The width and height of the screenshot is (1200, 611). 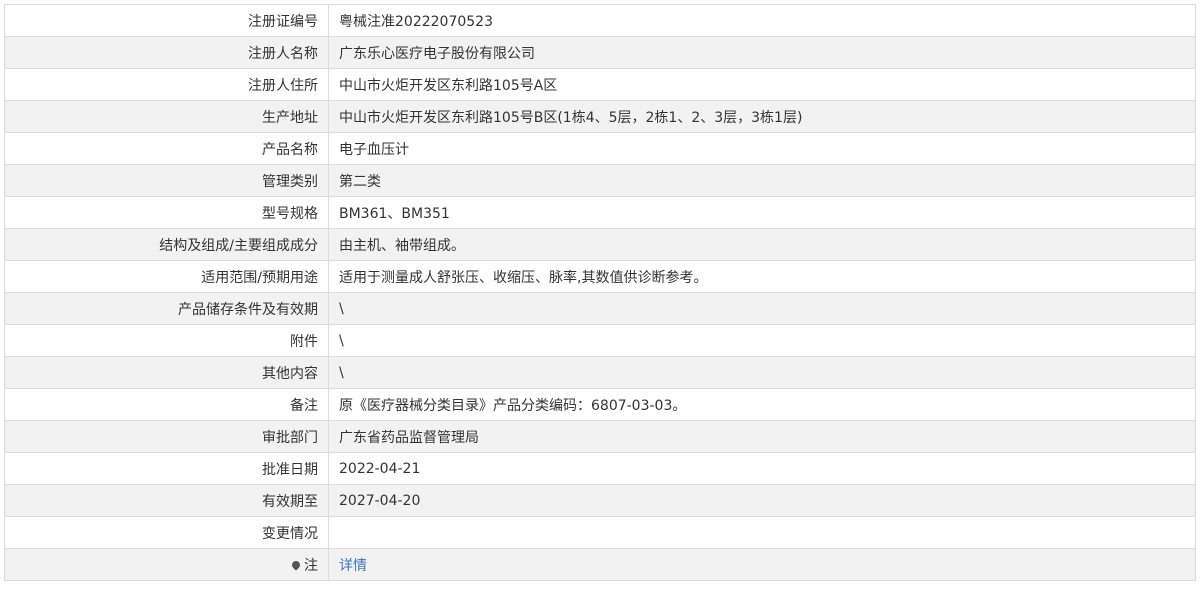 I want to click on row-value: 由主机、袖带组成。, so click(x=762, y=244).